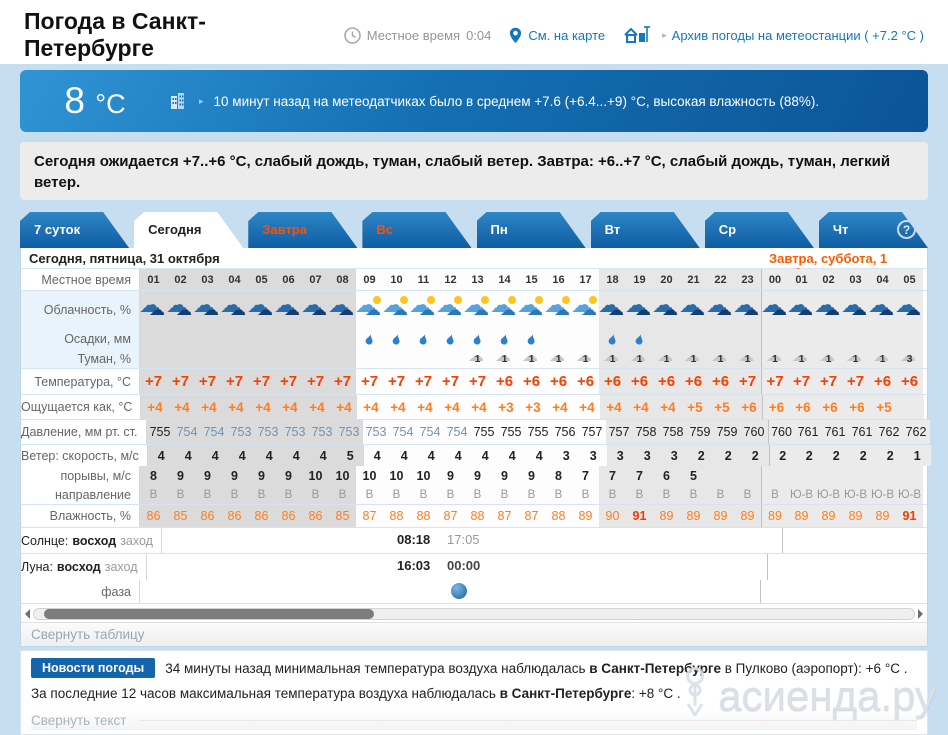 The height and width of the screenshot is (735, 948). Describe the element at coordinates (27, 614) in the screenshot. I see `scroll-left-arrow` at that location.